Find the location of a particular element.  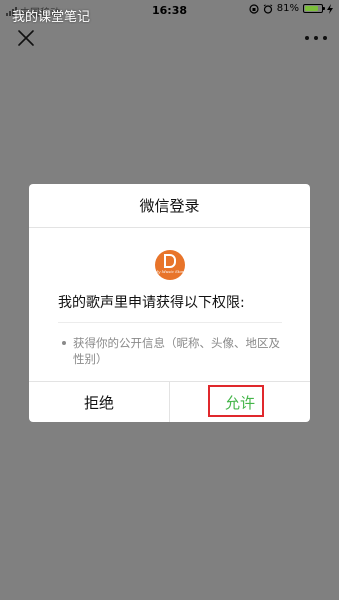

allow-button: 允许 is located at coordinates (240, 402).